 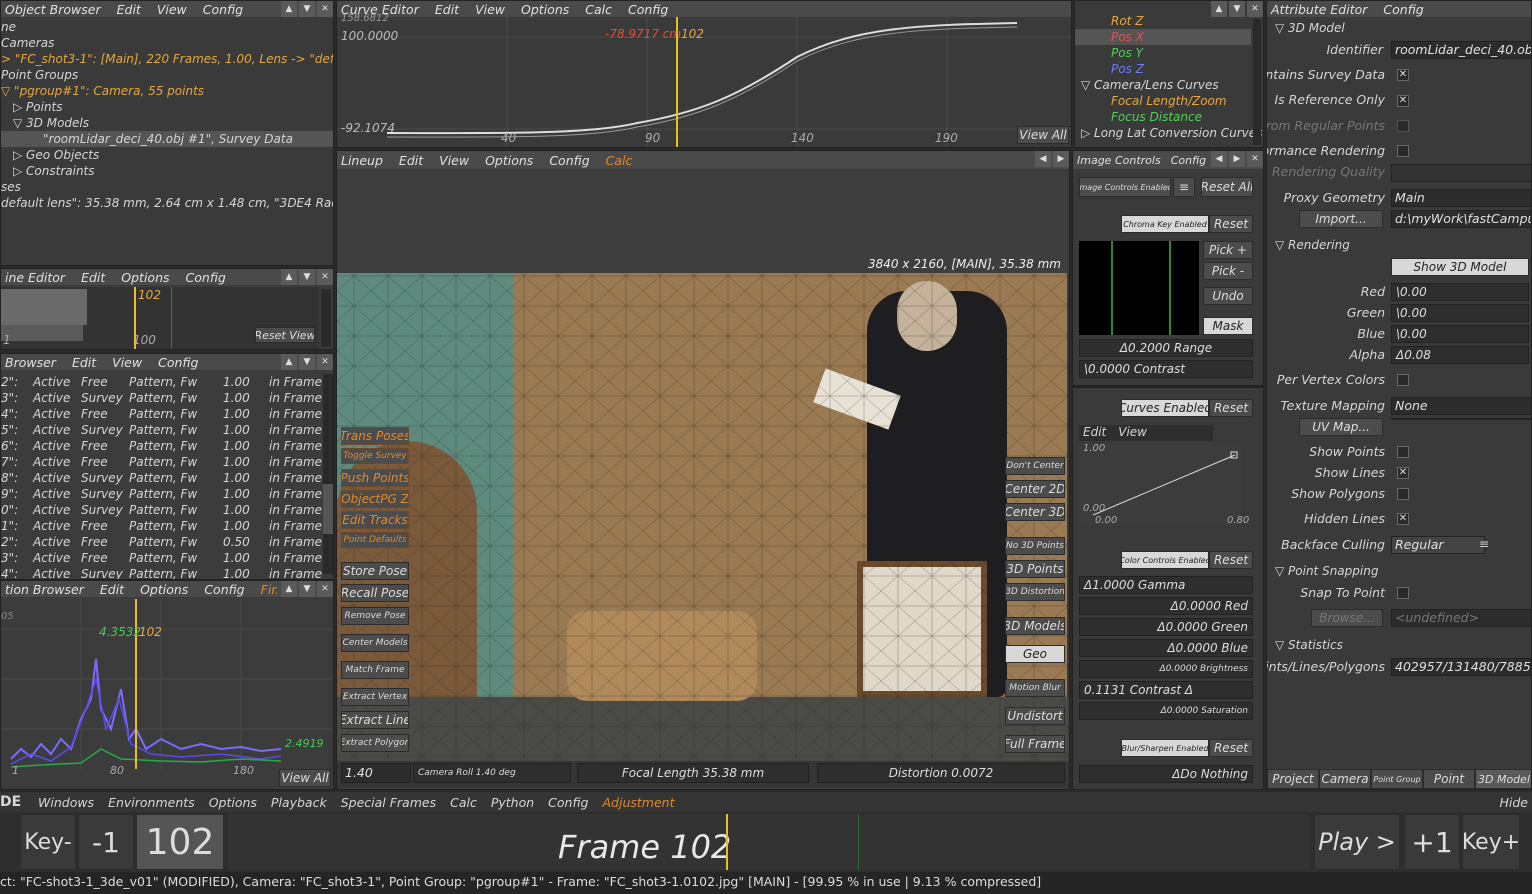 I want to click on hidden-lines-checkbox: ✕, so click(x=1403, y=519).